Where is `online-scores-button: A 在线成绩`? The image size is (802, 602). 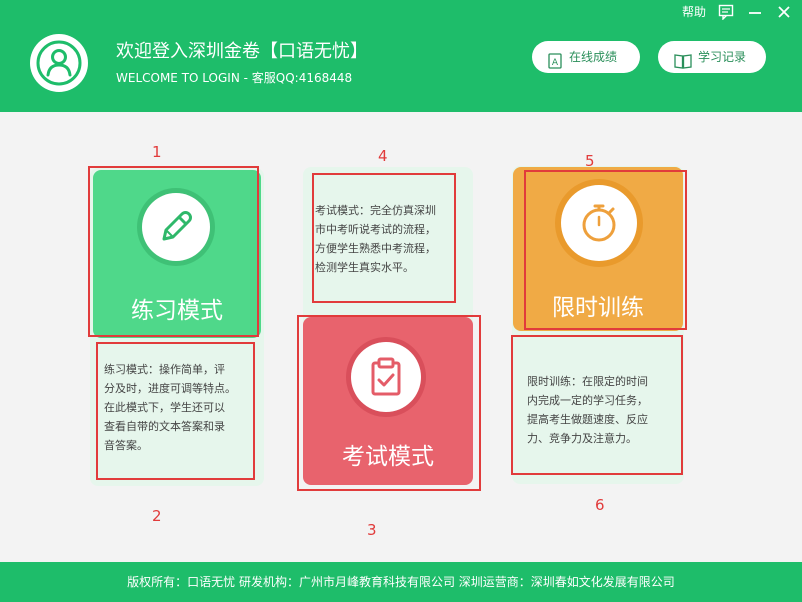
online-scores-button: A 在线成绩 is located at coordinates (586, 57).